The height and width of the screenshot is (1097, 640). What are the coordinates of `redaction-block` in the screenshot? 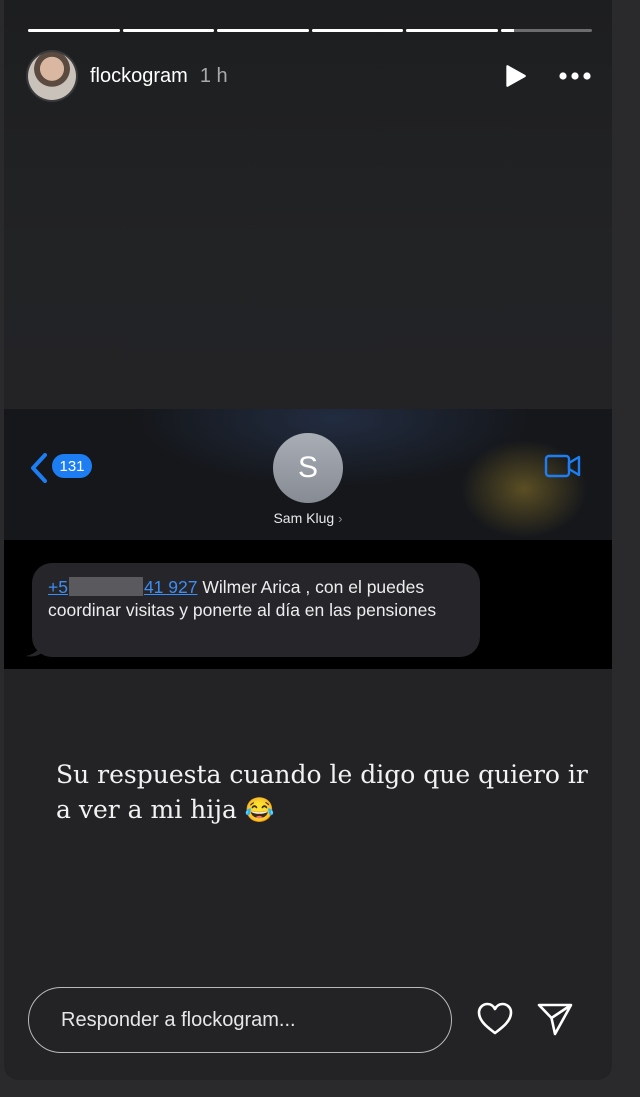 It's located at (105, 586).